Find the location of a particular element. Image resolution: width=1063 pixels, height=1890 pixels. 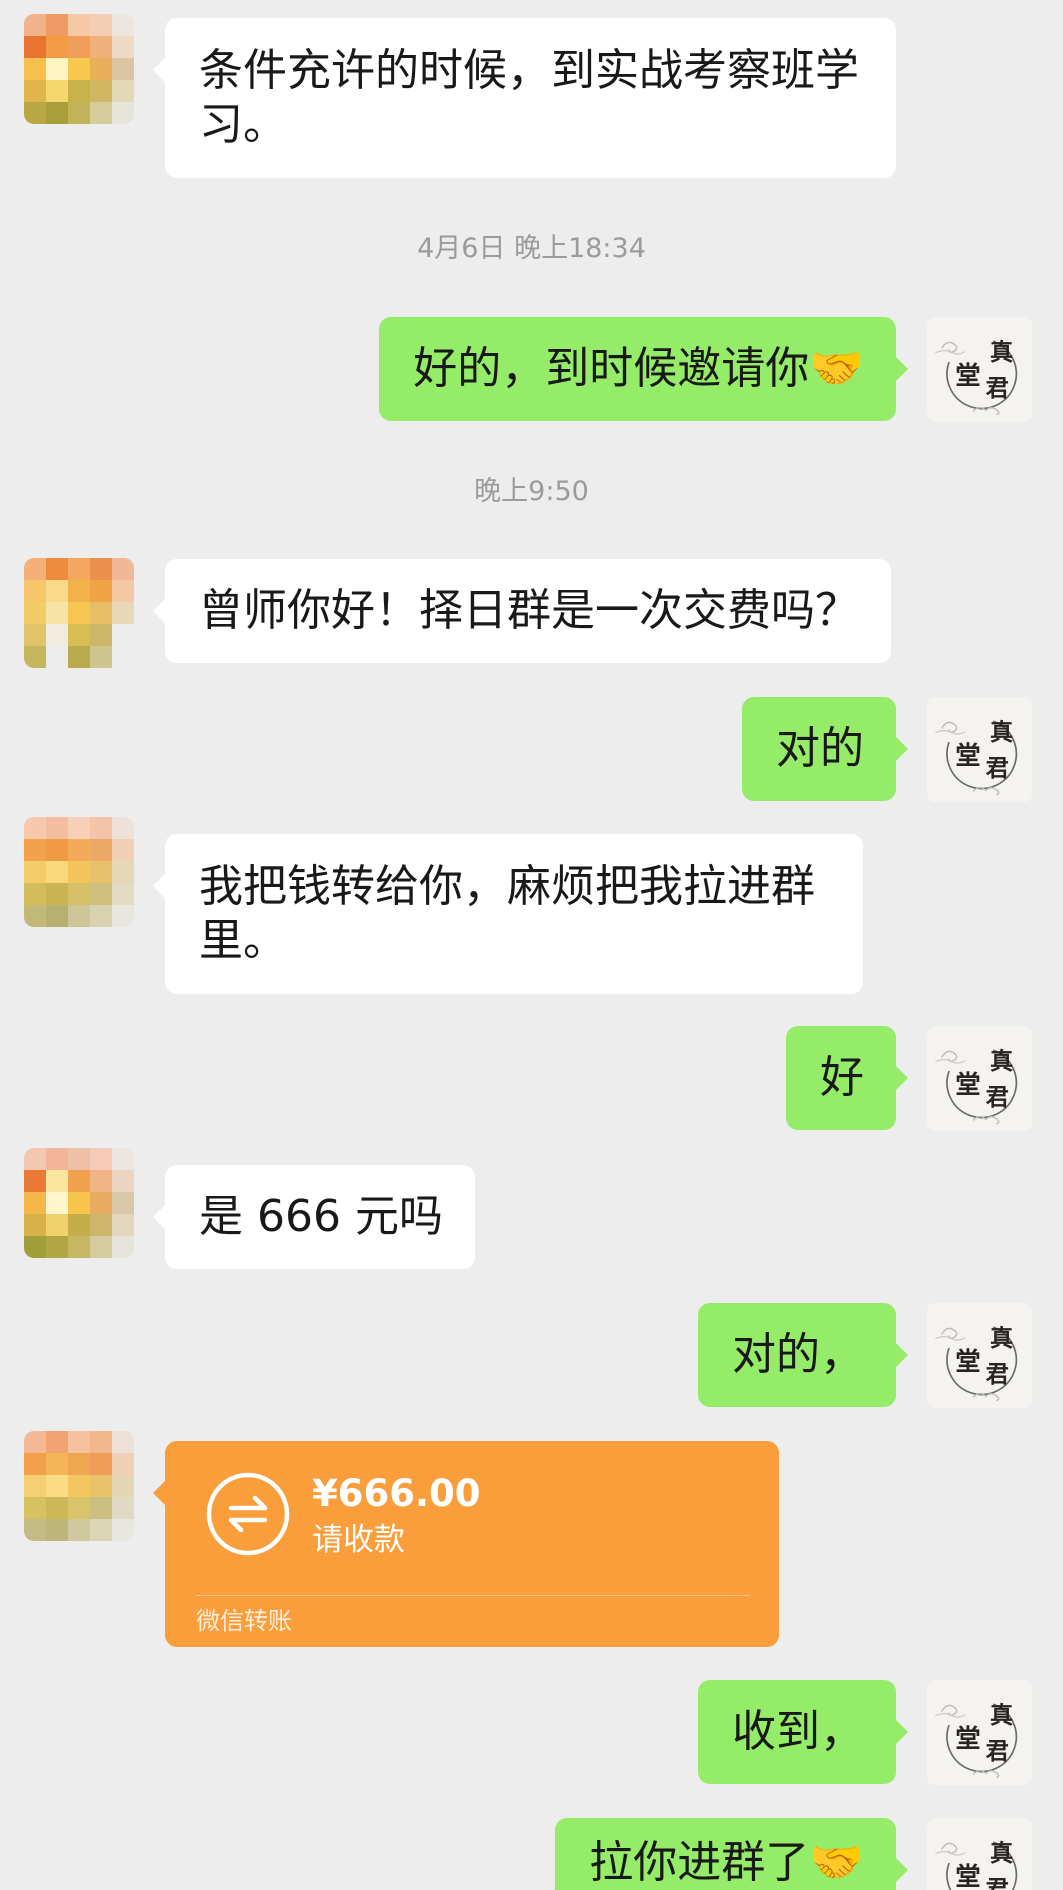

outgoing-message-bubble: 收到， is located at coordinates (803, 1732).